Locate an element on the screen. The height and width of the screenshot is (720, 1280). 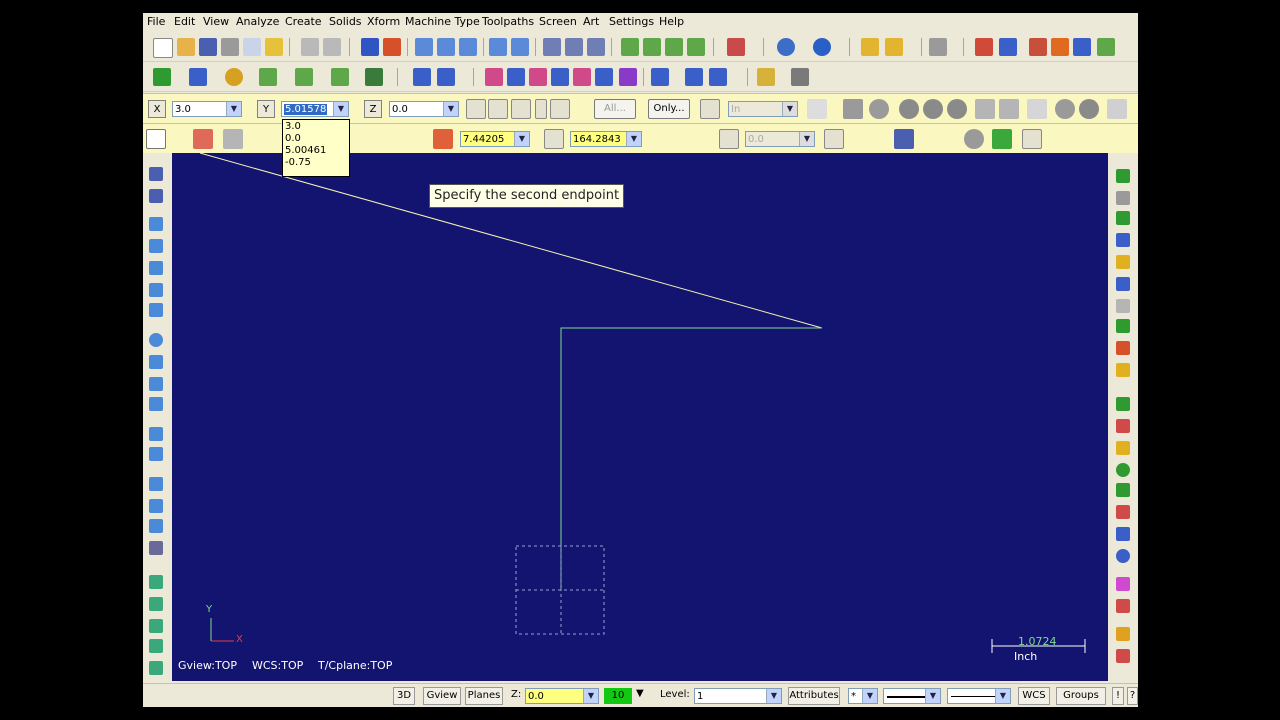
merge-icon is located at coordinates (274, 47).